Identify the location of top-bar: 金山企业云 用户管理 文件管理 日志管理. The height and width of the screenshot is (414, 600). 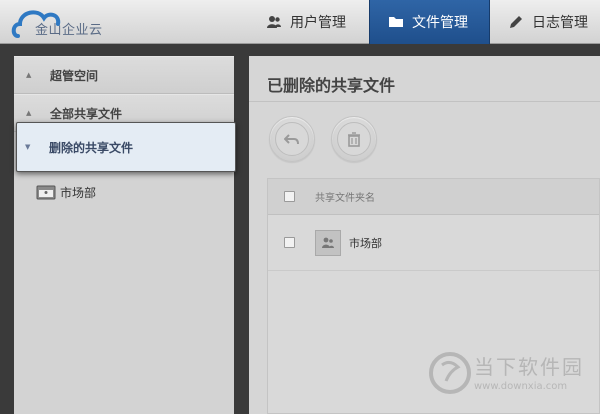
(300, 22).